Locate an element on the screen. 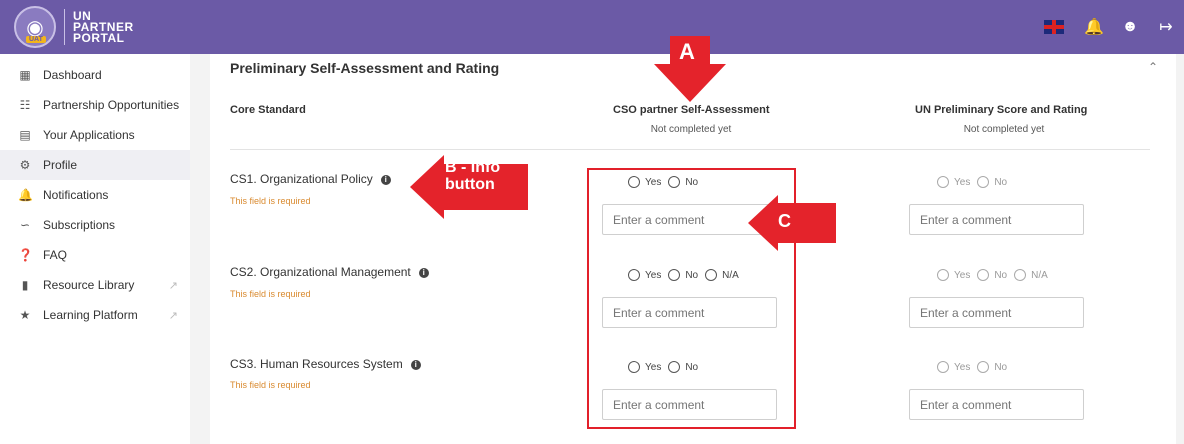 Image resolution: width=1184 pixels, height=444 pixels. uk-flag-icon is located at coordinates (1054, 27).